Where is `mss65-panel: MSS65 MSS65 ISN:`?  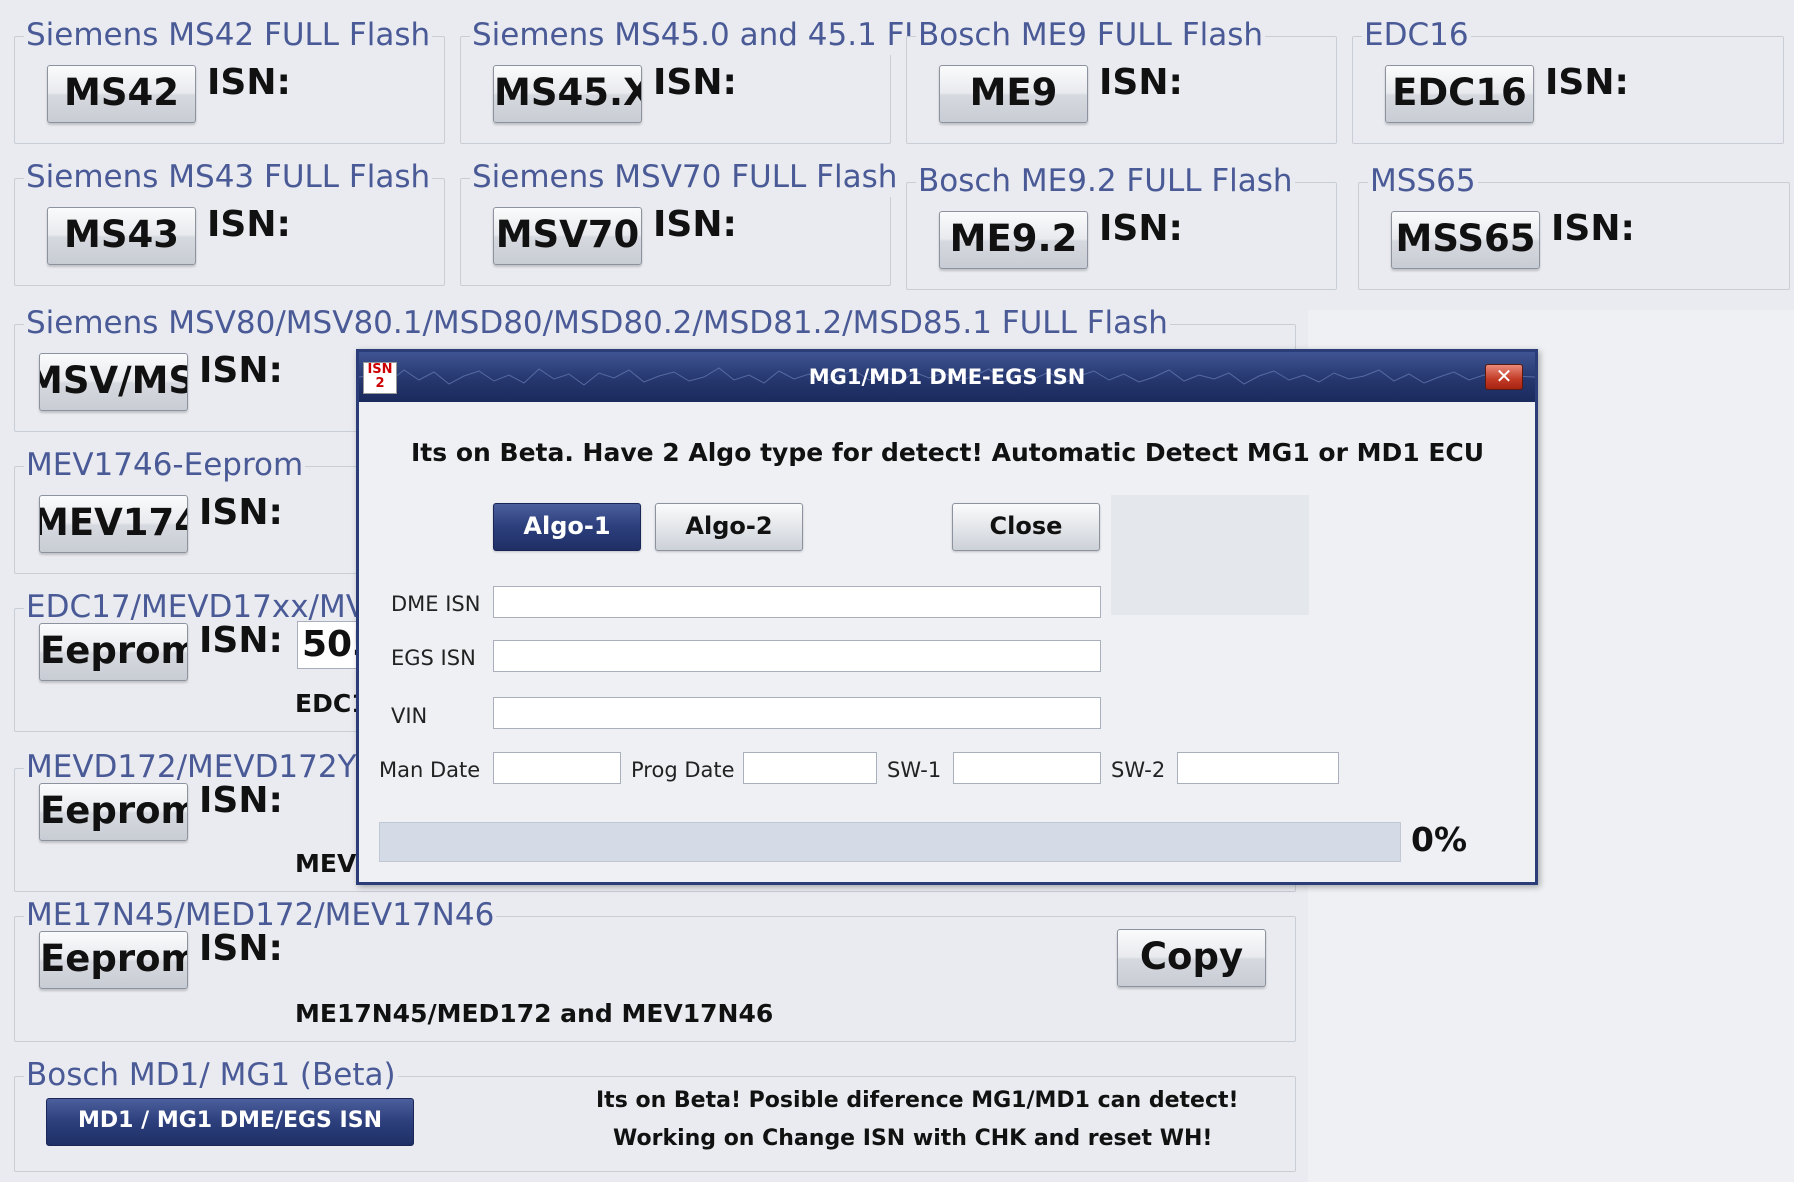
mss65-panel: MSS65 MSS65 ISN: is located at coordinates (1574, 225).